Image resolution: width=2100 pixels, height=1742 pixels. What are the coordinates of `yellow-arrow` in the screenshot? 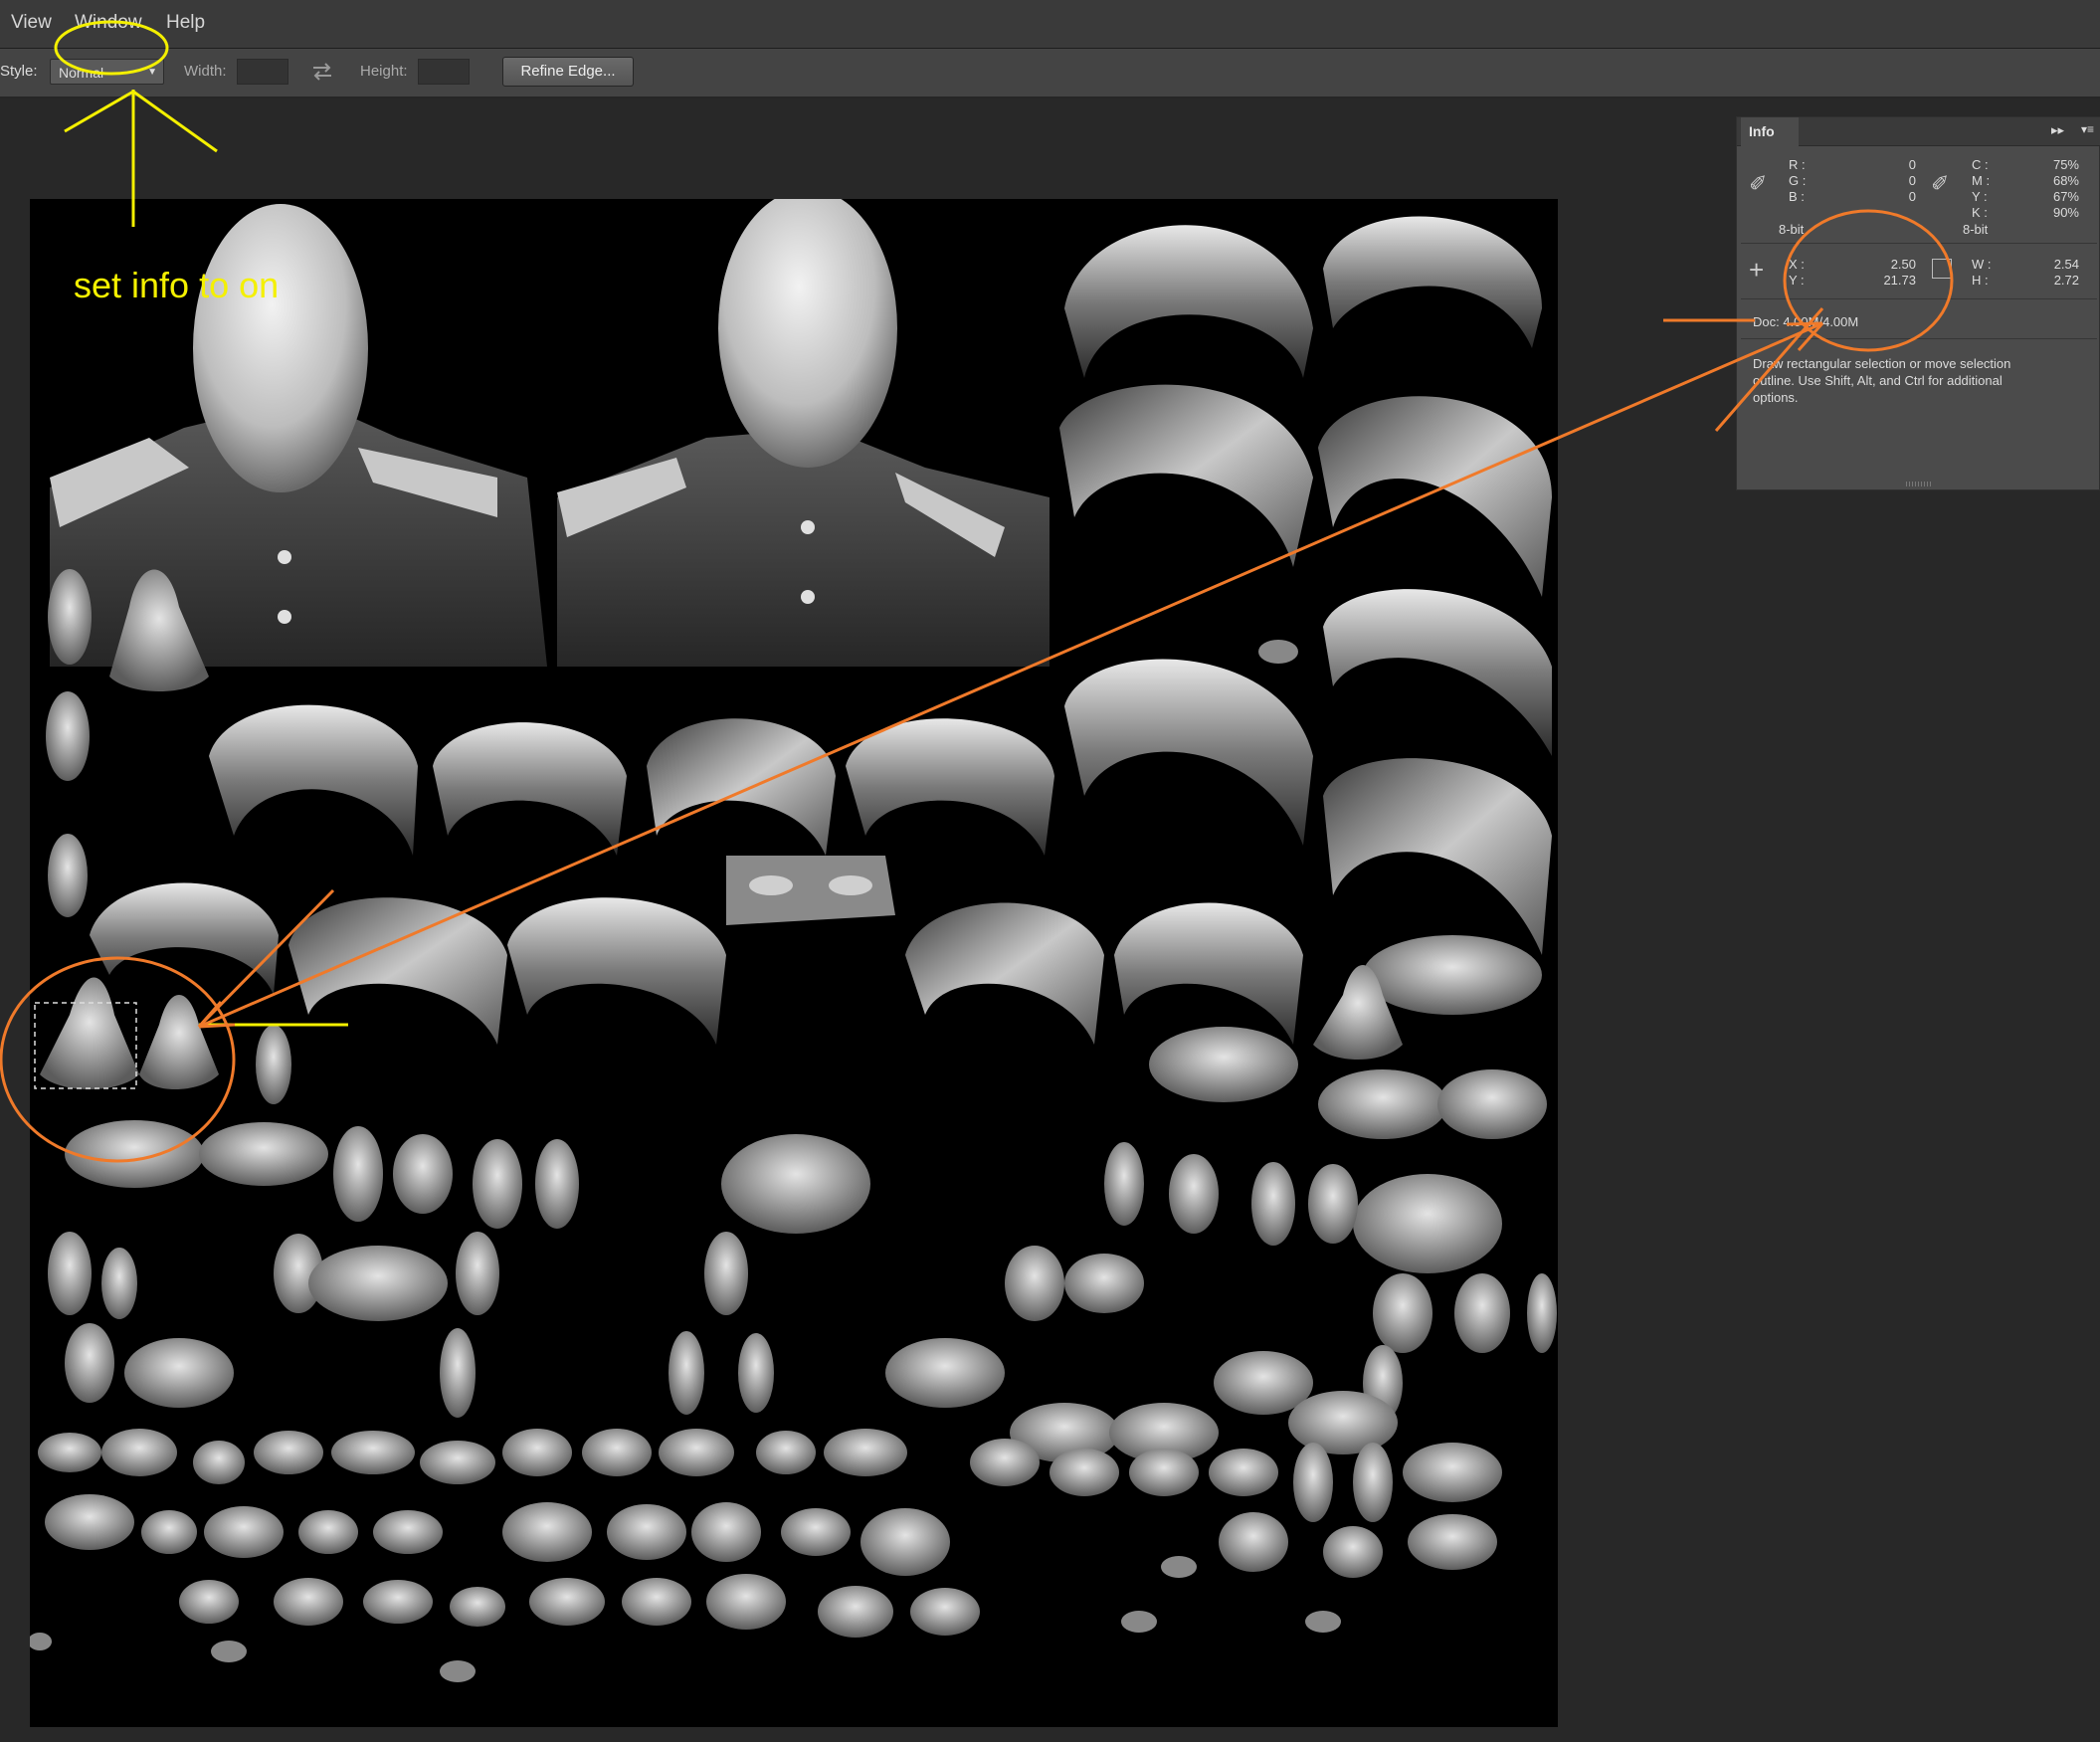 It's located at (141, 158).